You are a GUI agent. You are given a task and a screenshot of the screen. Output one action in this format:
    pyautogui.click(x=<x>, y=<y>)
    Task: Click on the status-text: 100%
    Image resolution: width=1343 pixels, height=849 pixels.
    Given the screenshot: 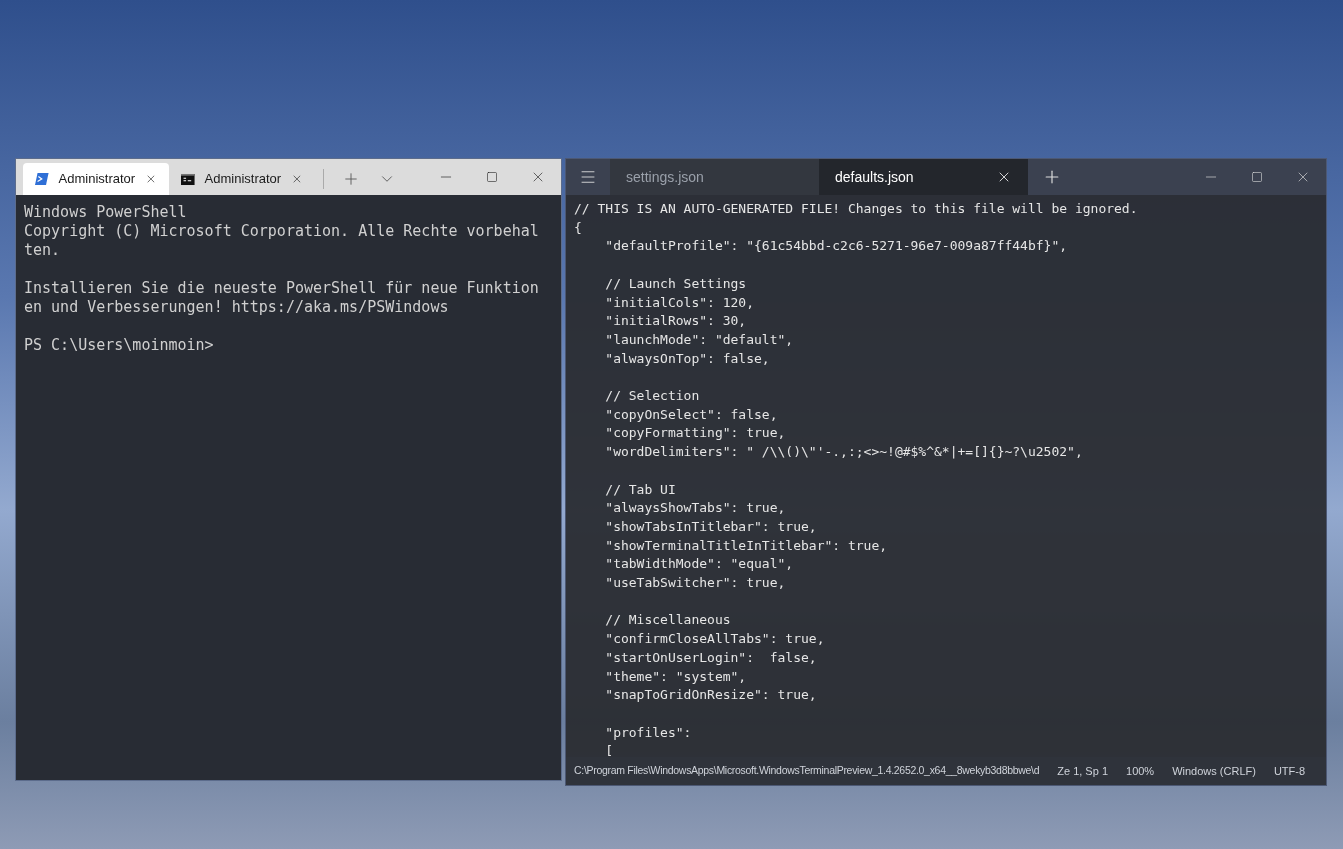 What is the action you would take?
    pyautogui.click(x=1140, y=771)
    